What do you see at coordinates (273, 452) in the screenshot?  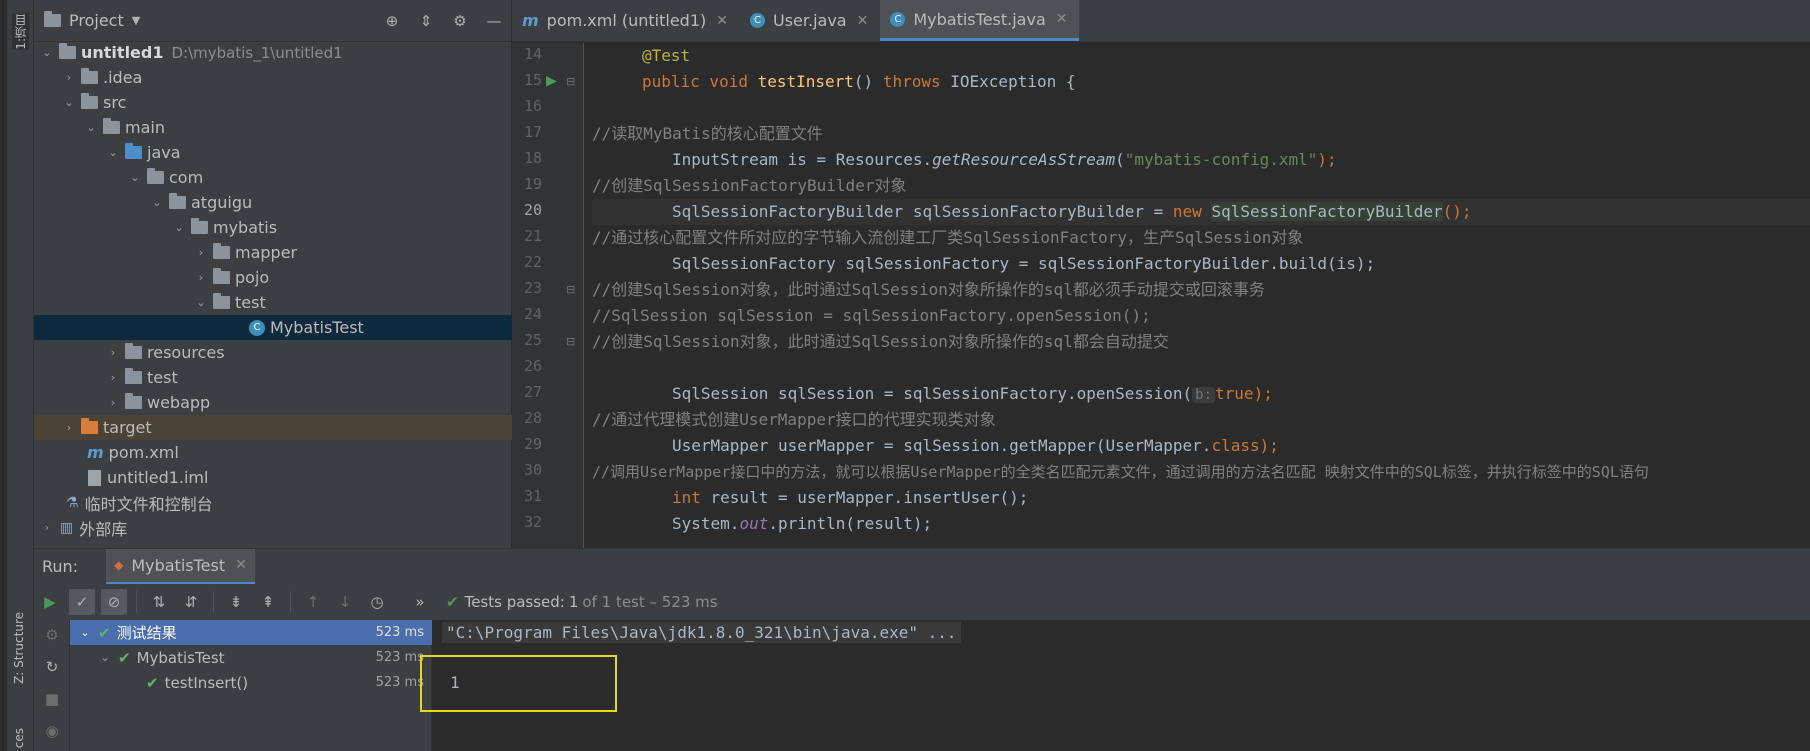 I see `tree-item-pom: m pom.xml` at bounding box center [273, 452].